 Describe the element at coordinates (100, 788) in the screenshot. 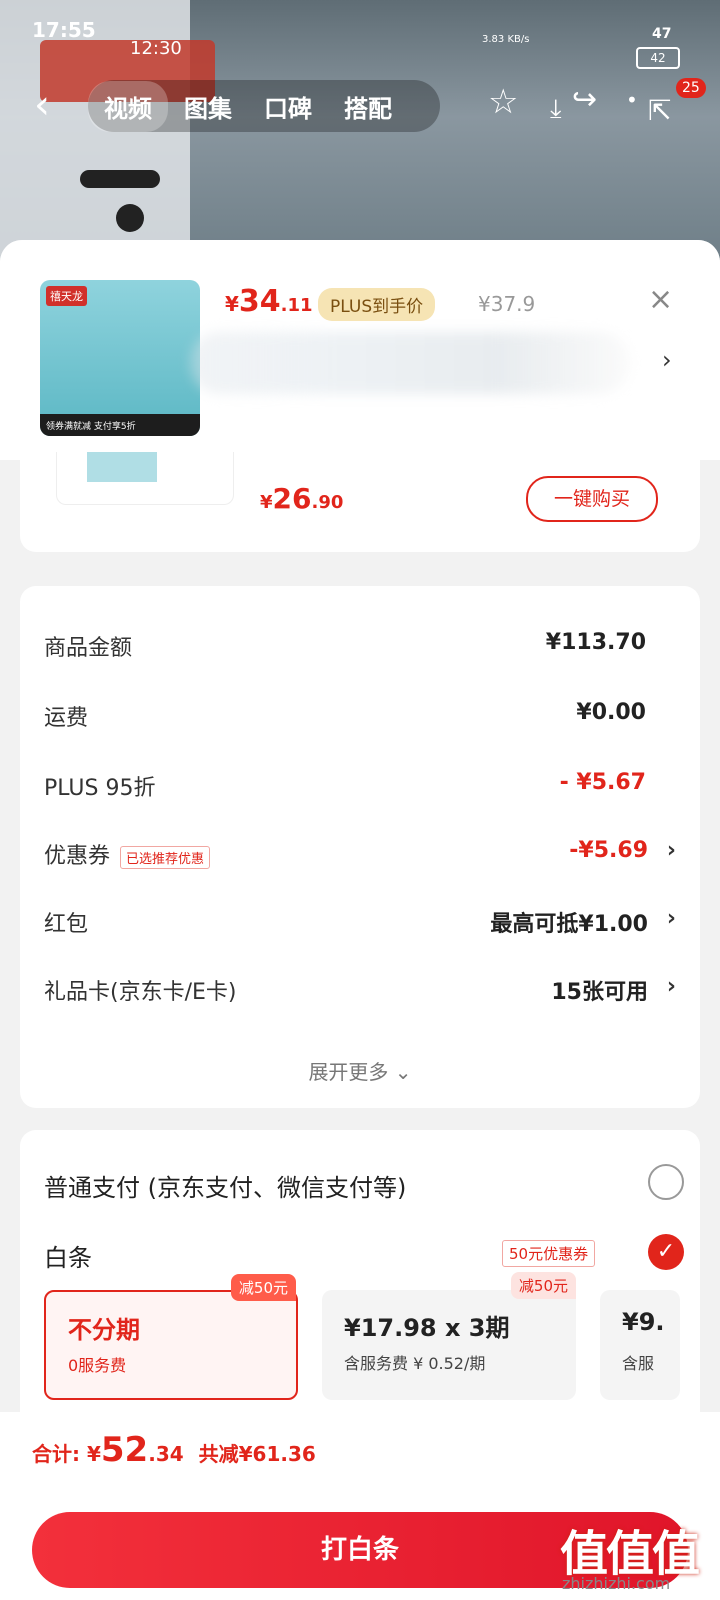

I see `row-label: PLUS 95折` at that location.